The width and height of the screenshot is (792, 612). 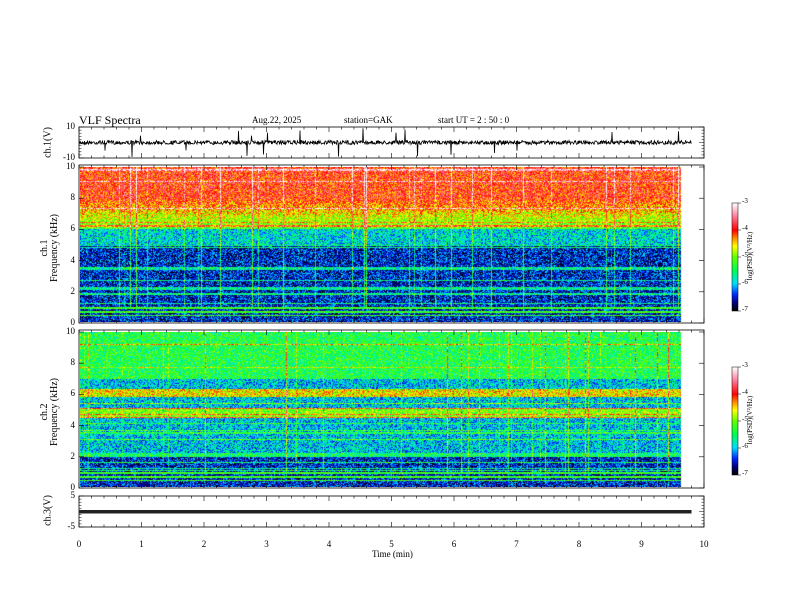 What do you see at coordinates (48, 142) in the screenshot?
I see `ch1-waveform-ylabel: ch.1(V)` at bounding box center [48, 142].